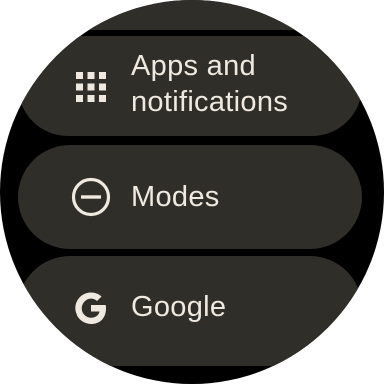 The height and width of the screenshot is (384, 384). What do you see at coordinates (209, 84) in the screenshot?
I see `menu-item-label: Apps and notifications` at bounding box center [209, 84].